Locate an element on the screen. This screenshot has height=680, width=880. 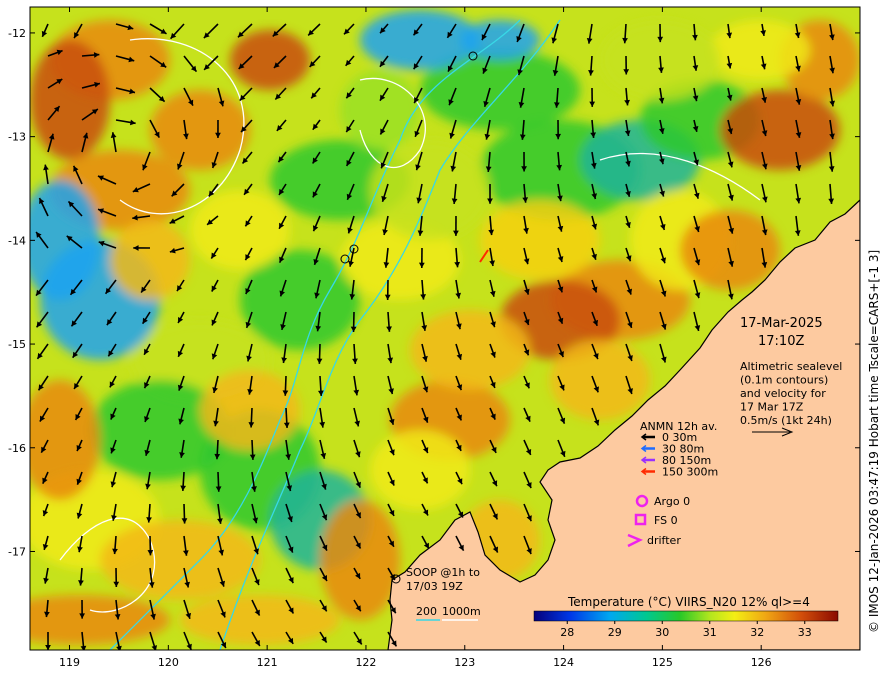
anmn-label: 150 300m is located at coordinates (690, 472).